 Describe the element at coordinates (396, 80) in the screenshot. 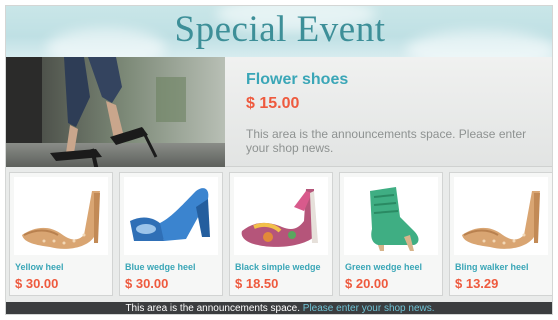

I see `featured-name: Flower shoes` at that location.